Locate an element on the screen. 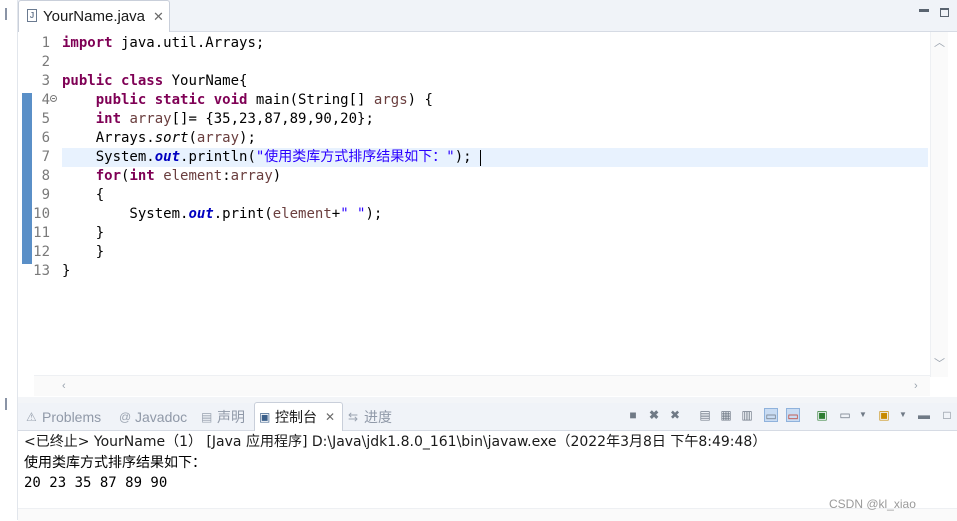 This screenshot has width=957, height=521. scroll-up-icon: ︿ is located at coordinates (939, 43).